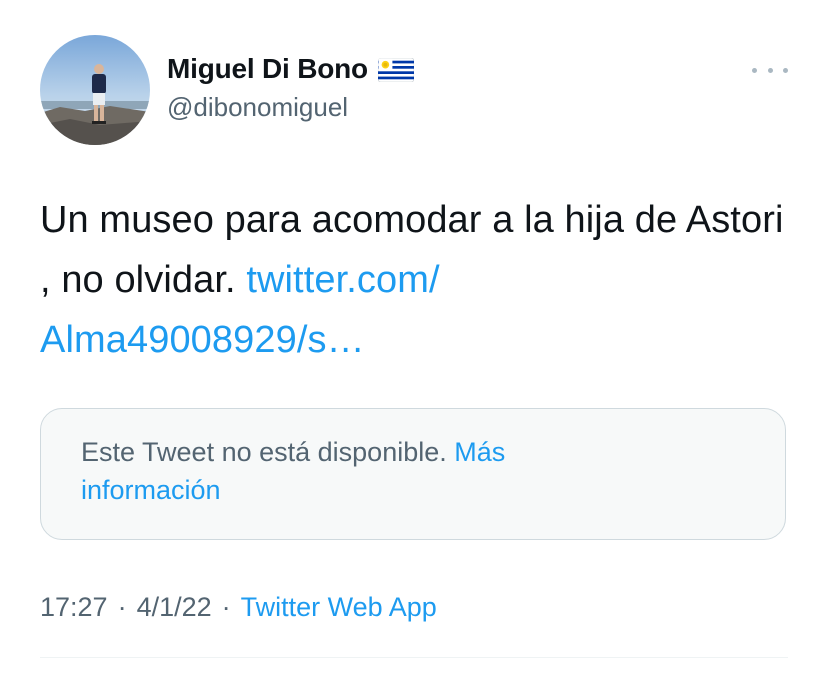  I want to click on display-name: Miguel Di Bono, so click(267, 69).